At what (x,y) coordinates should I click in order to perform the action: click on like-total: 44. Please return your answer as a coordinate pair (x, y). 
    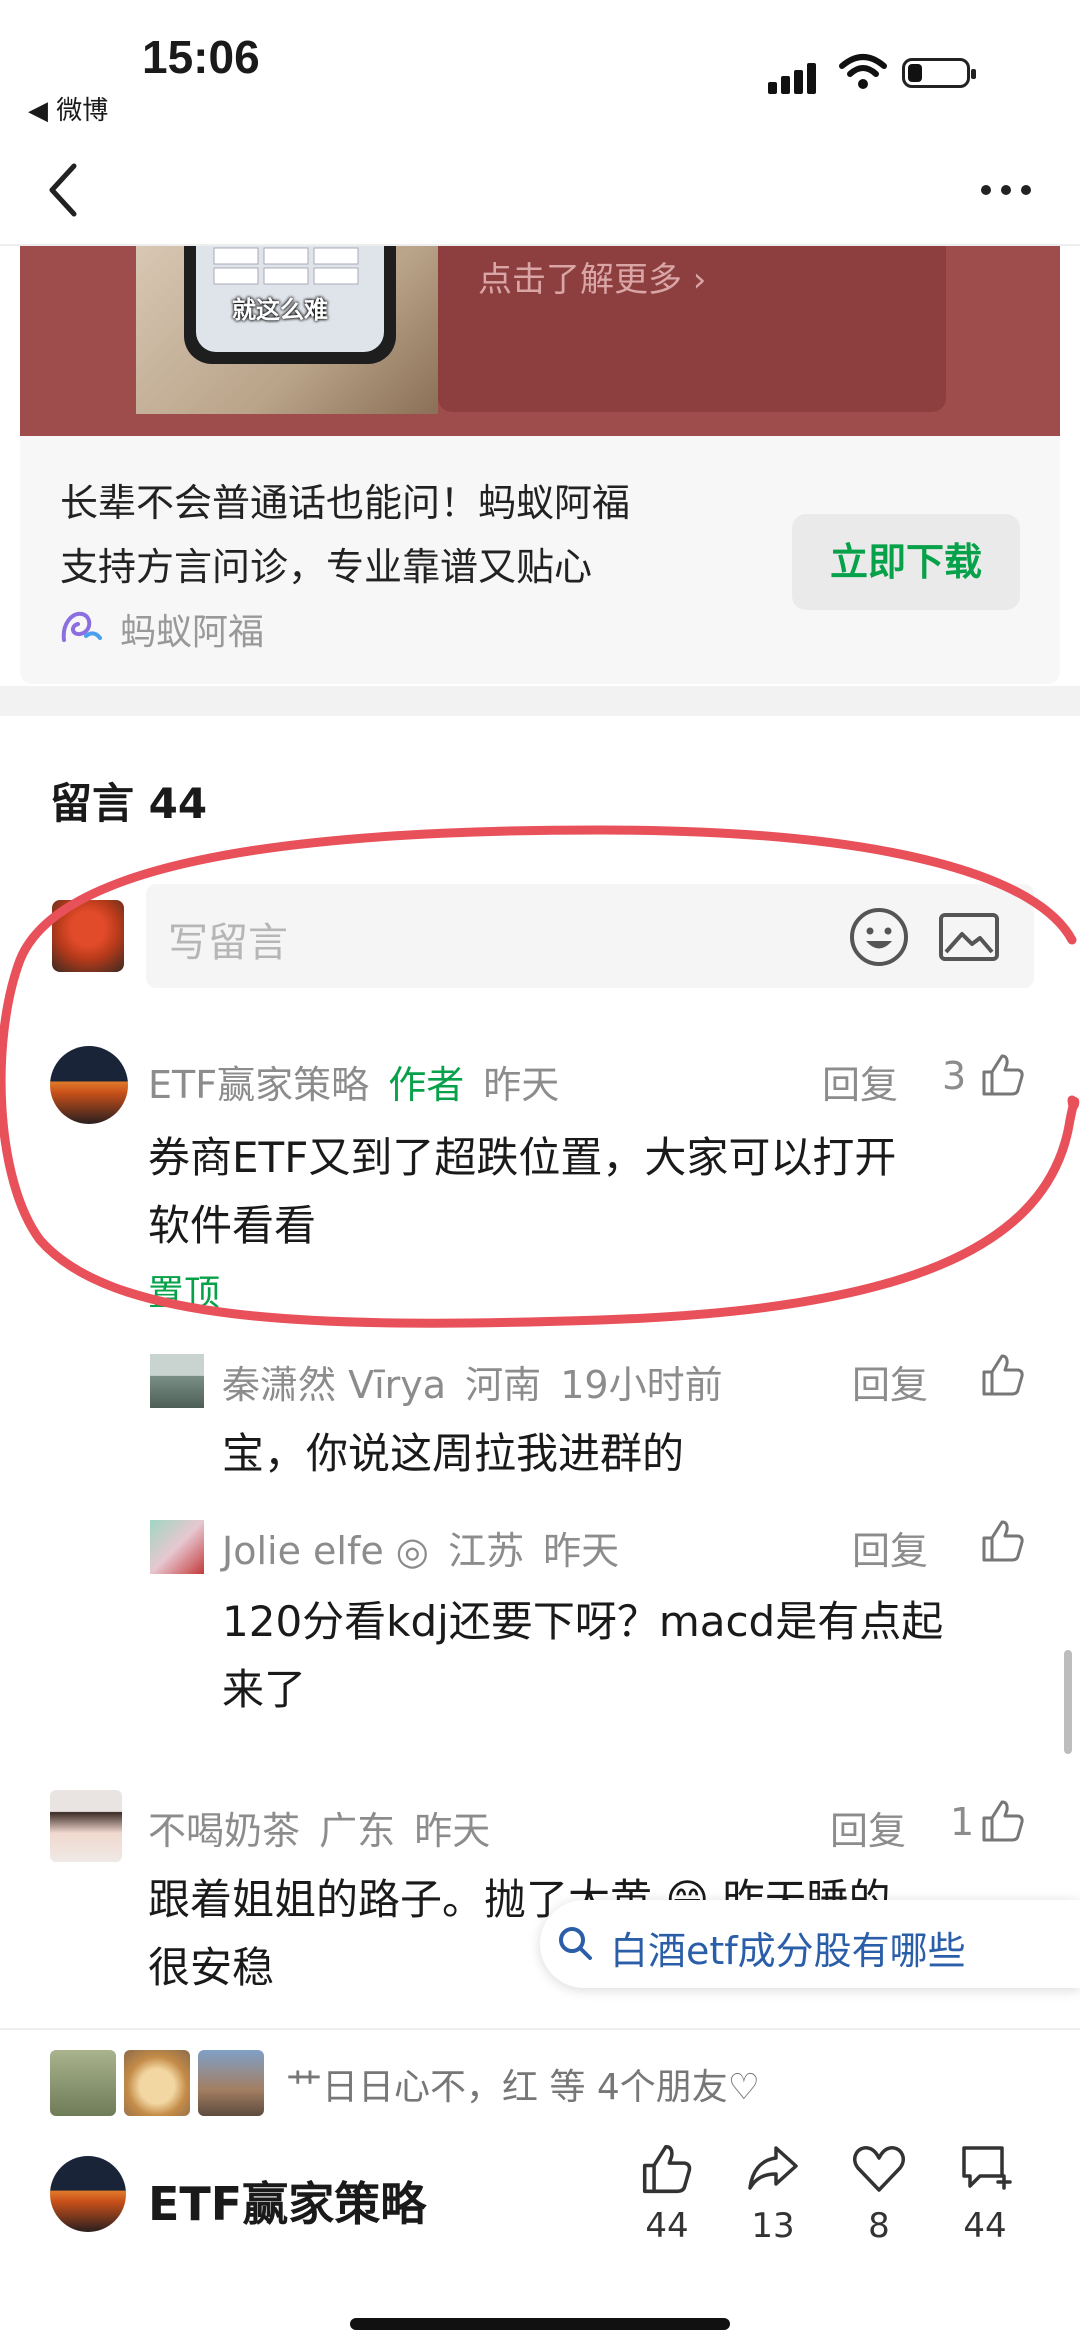
    Looking at the image, I should click on (667, 2226).